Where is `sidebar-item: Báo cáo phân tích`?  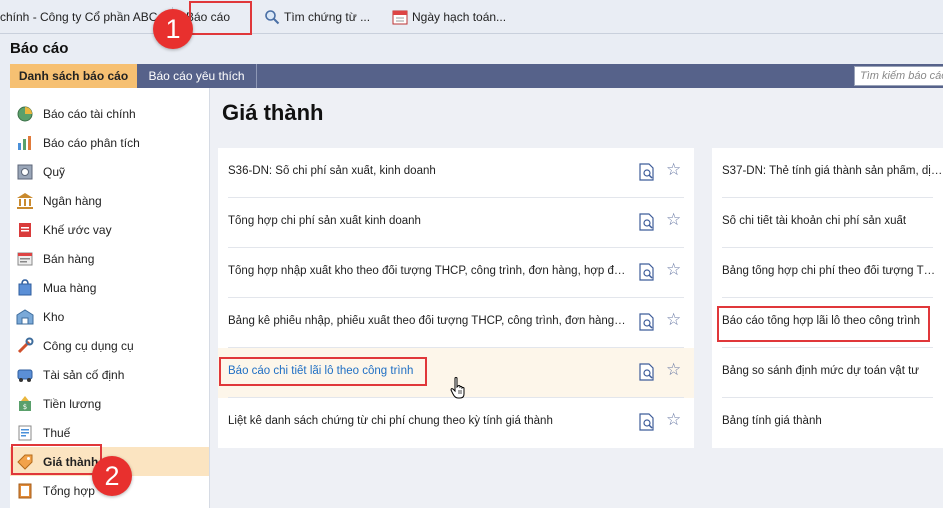 sidebar-item: Báo cáo phân tích is located at coordinates (109, 142).